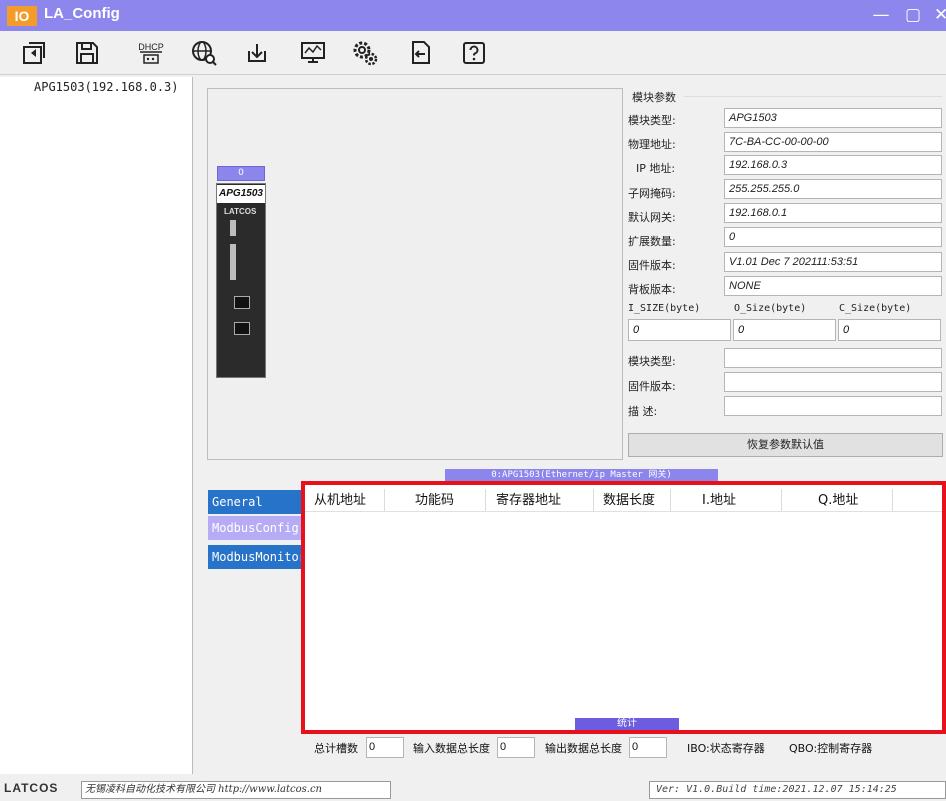 The image size is (946, 801). I want to click on settings-button, so click(365, 53).